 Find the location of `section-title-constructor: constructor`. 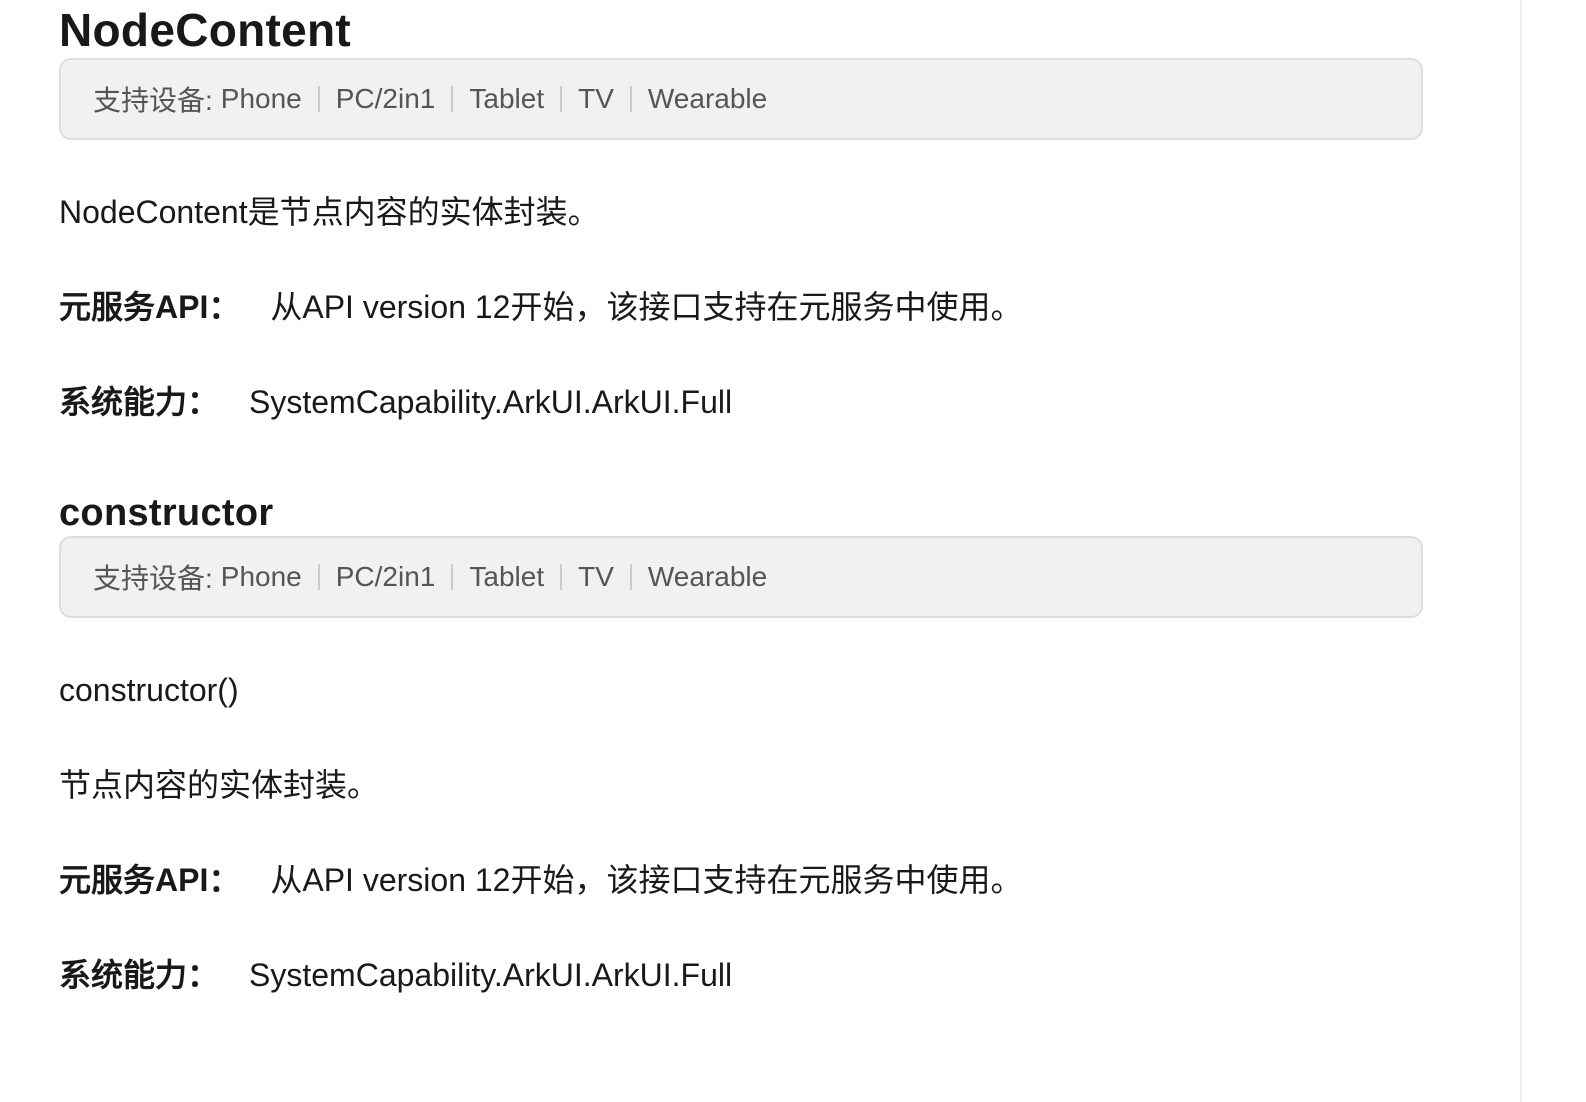

section-title-constructor: constructor is located at coordinates (166, 513).